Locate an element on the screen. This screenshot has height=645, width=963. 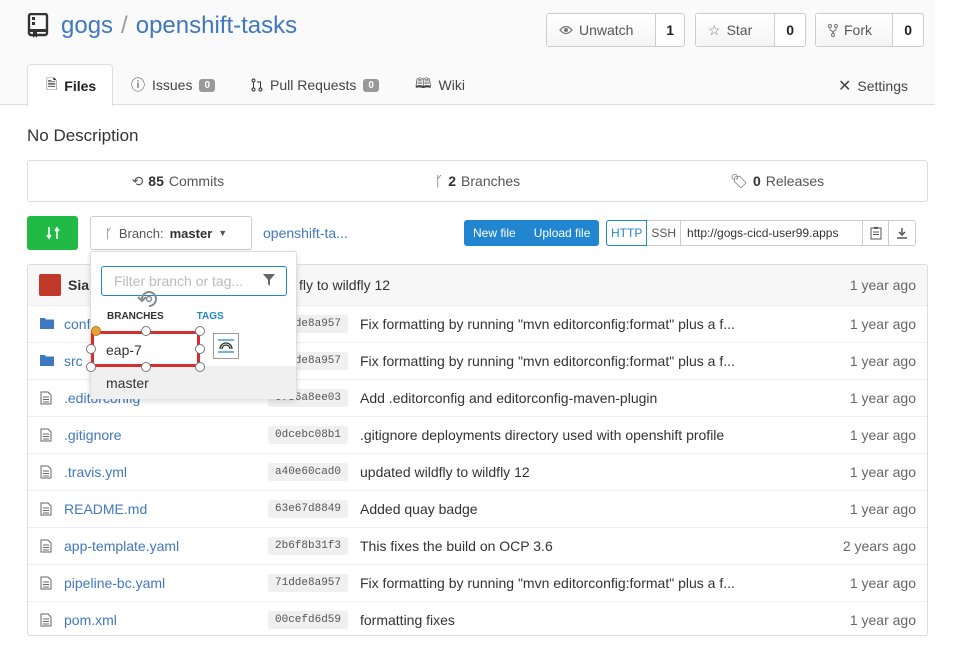
tab-pull-requests-label: Pull Requests is located at coordinates (313, 85).